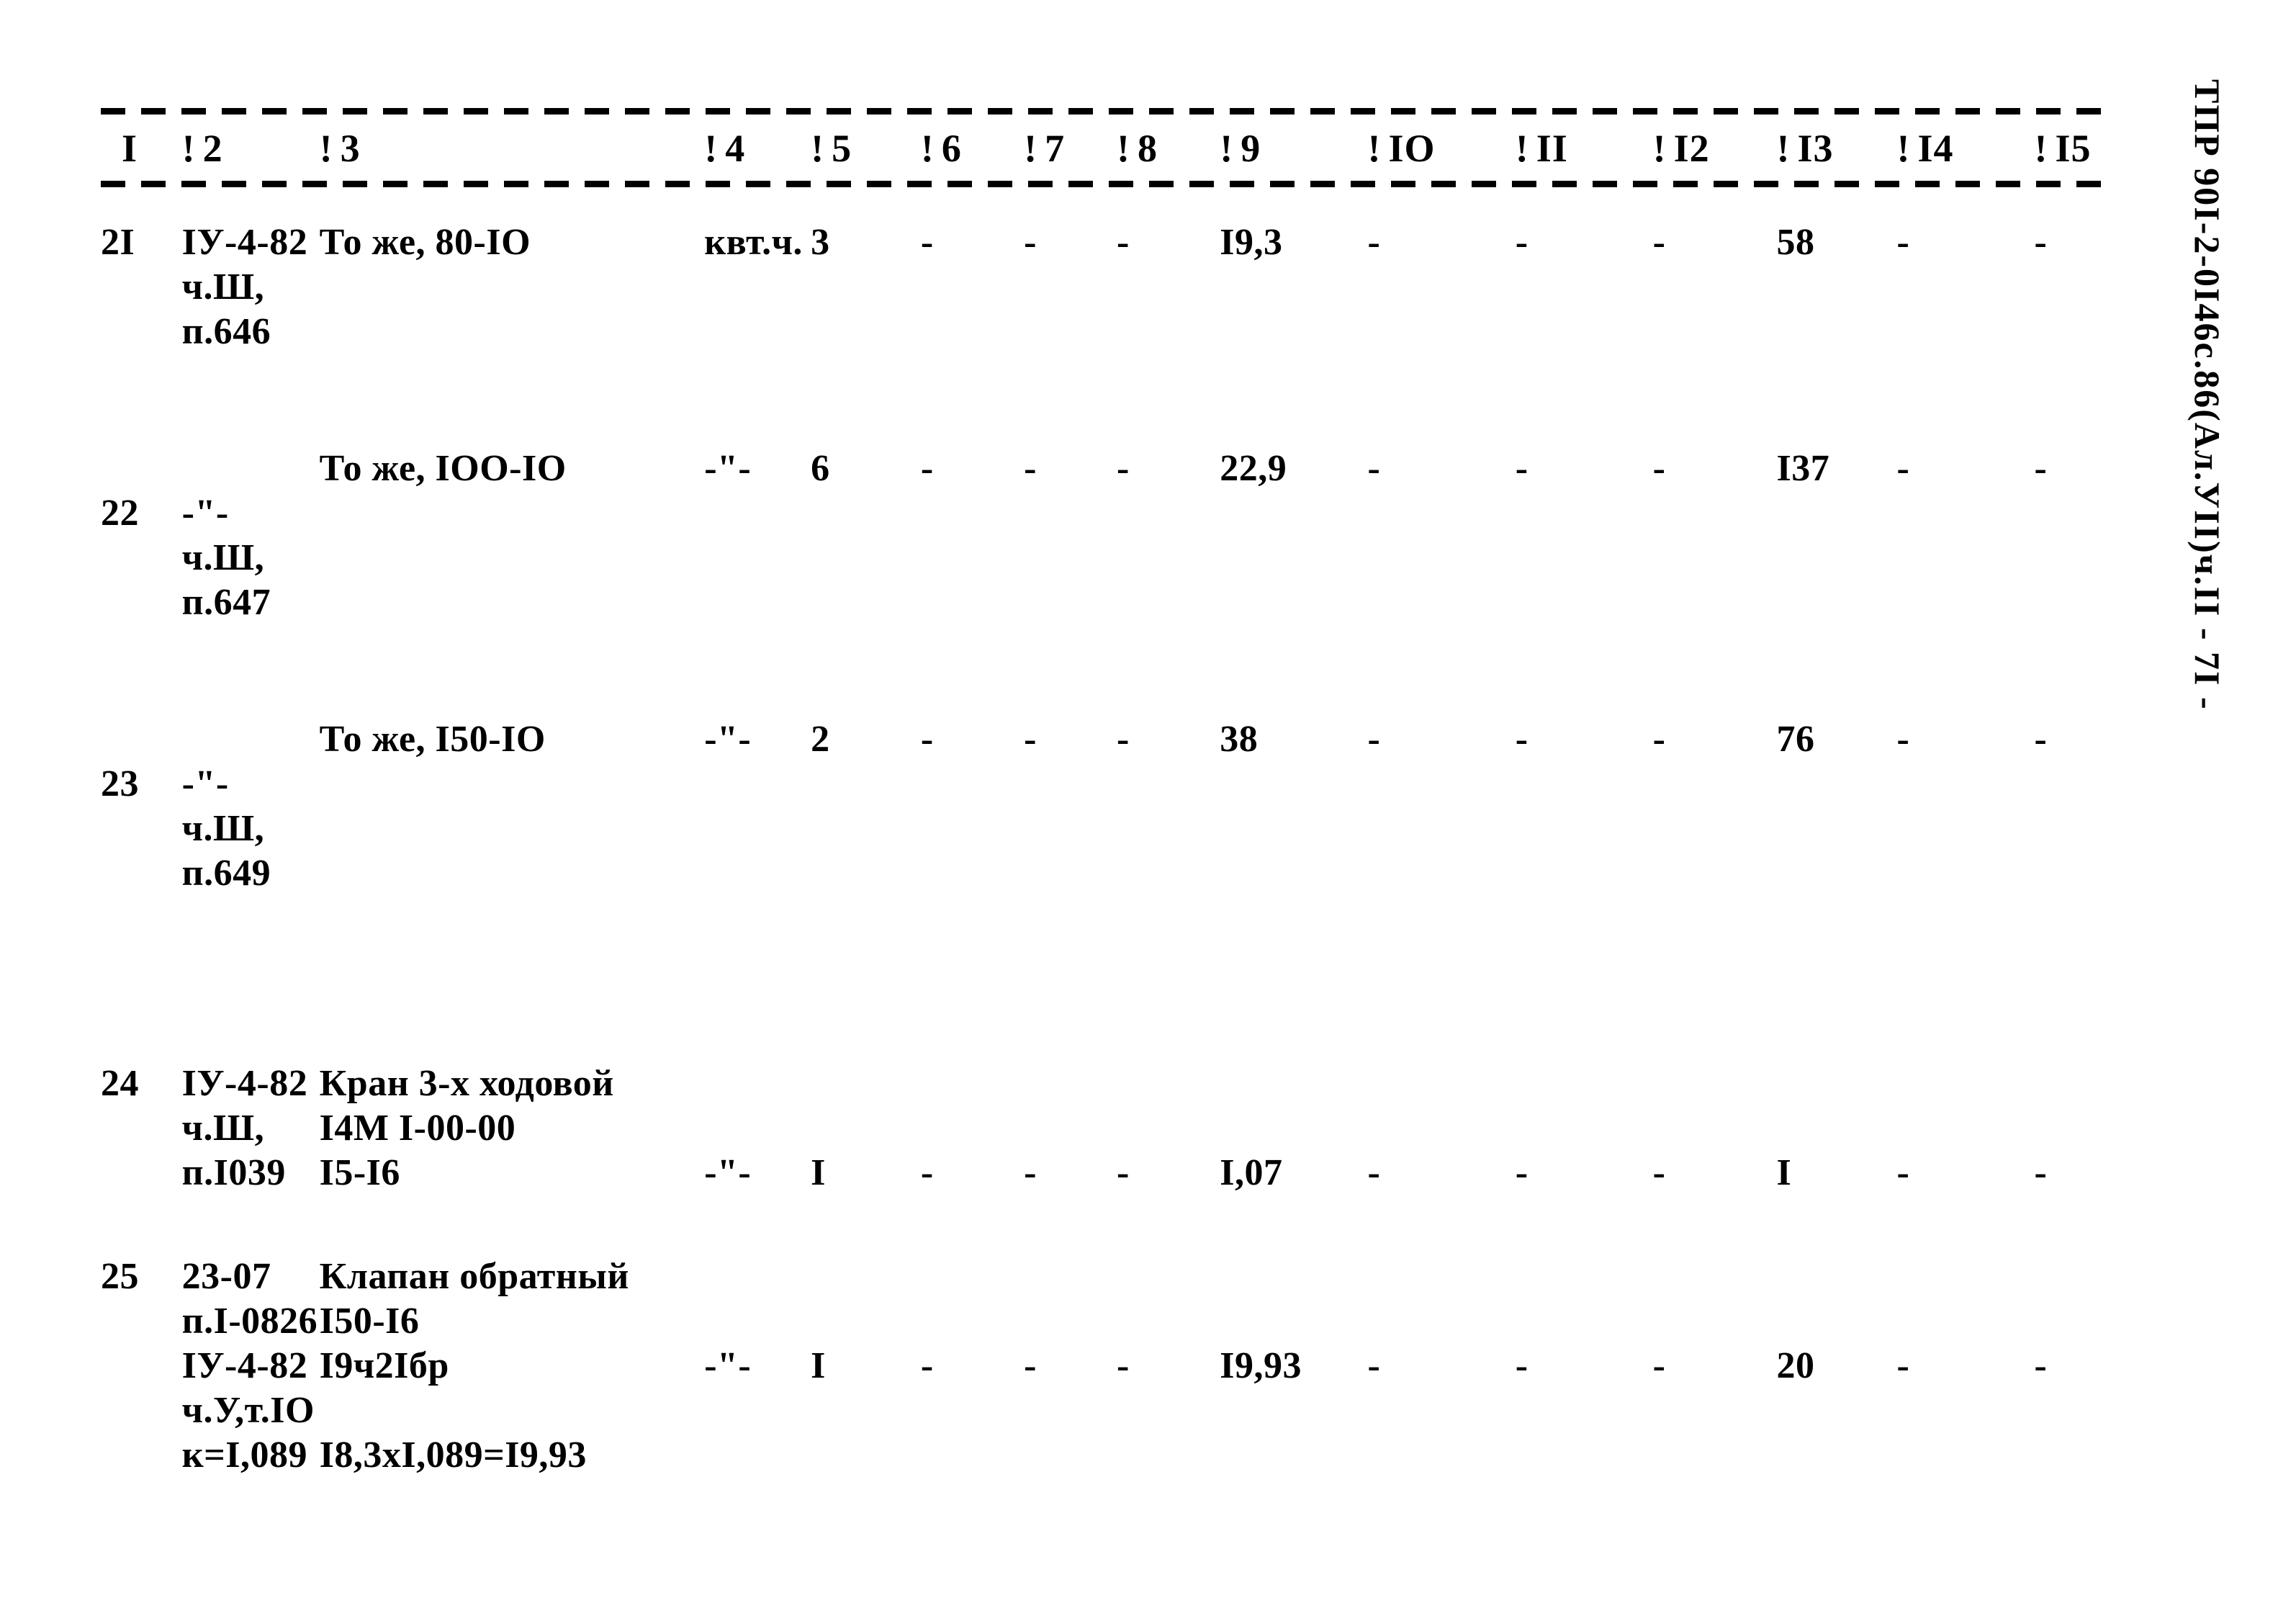 The height and width of the screenshot is (1616, 2296). I want to click on column-header-15: ! I5, so click(2075, 148).